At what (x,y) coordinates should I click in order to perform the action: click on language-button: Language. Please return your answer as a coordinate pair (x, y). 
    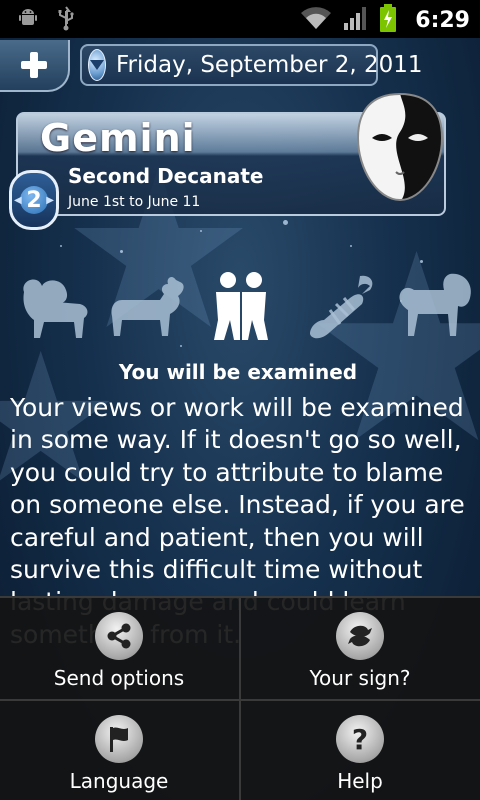
    Looking at the image, I should click on (119, 750).